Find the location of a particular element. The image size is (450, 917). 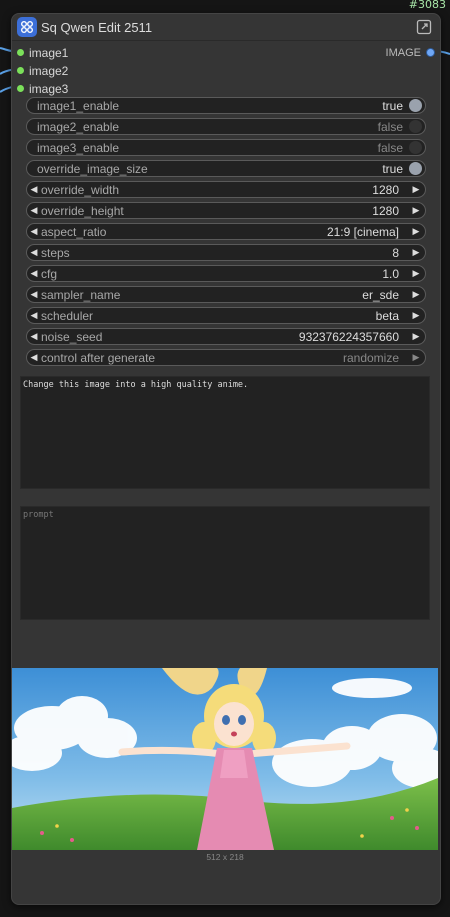

output-label: IMAGE is located at coordinates (403, 52).